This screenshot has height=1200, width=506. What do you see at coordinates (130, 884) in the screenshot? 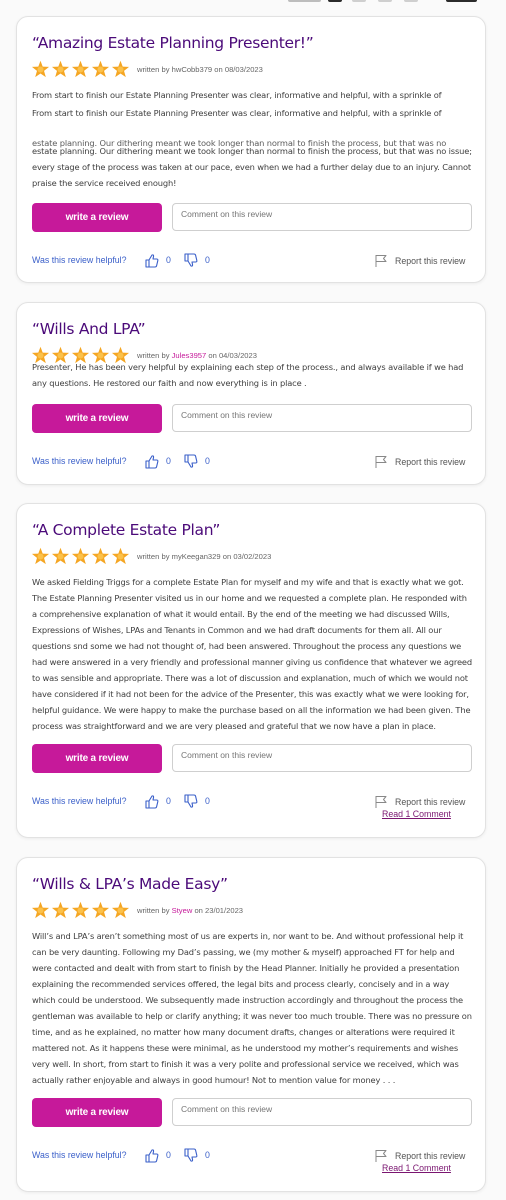
I see `review-title: “Wills & LPA’s Made Easy”` at bounding box center [130, 884].